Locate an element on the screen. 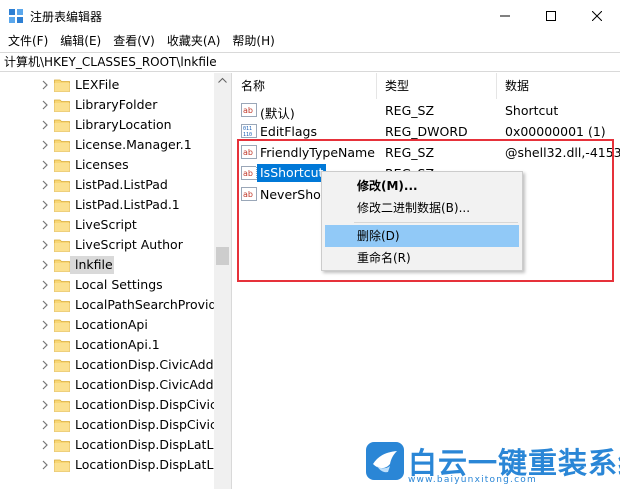  menu-file: 文件(F) is located at coordinates (27, 41).